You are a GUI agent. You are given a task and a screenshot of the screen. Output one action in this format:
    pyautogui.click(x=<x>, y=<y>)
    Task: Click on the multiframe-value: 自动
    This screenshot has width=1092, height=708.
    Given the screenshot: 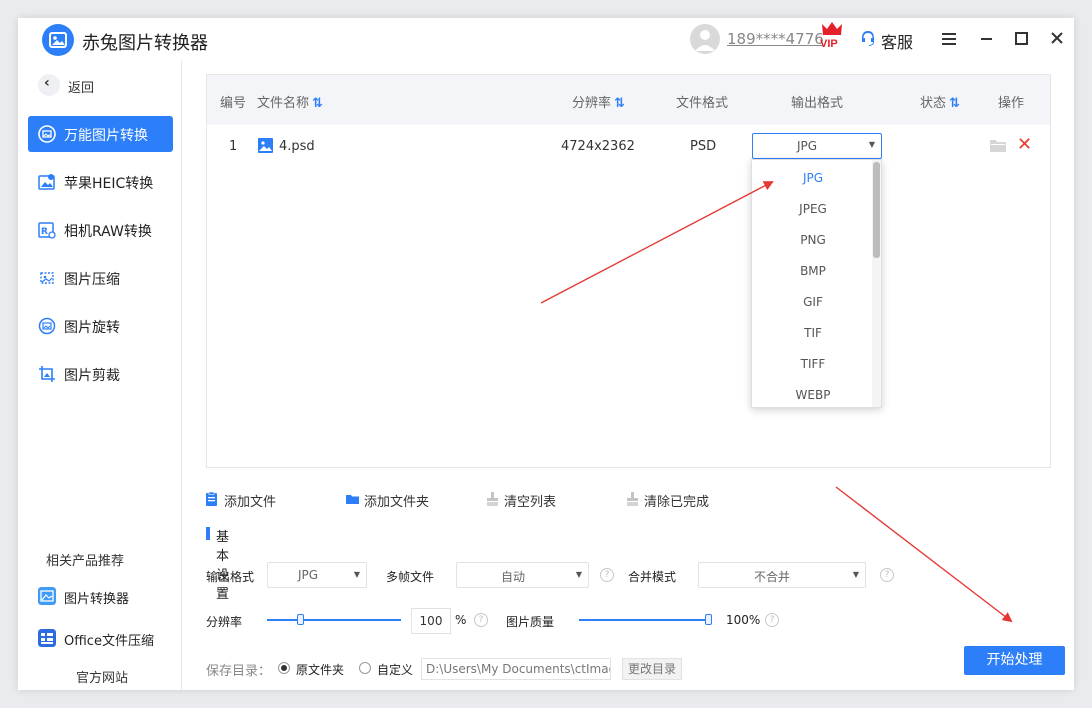 What is the action you would take?
    pyautogui.click(x=513, y=577)
    